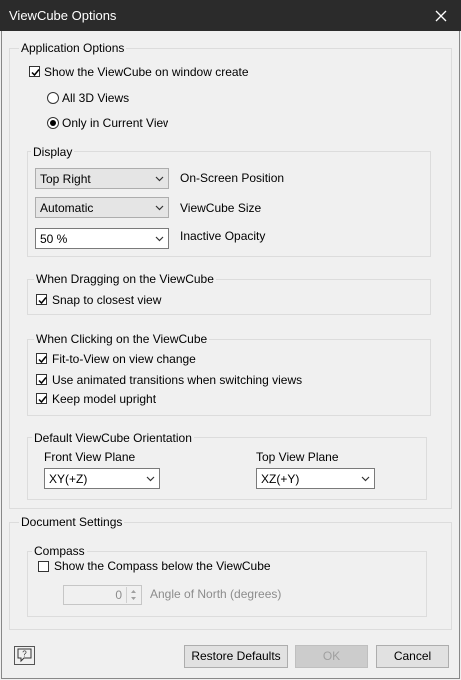 Image resolution: width=461 pixels, height=680 pixels. I want to click on top-plane-value: XZ(+Y), so click(280, 479).